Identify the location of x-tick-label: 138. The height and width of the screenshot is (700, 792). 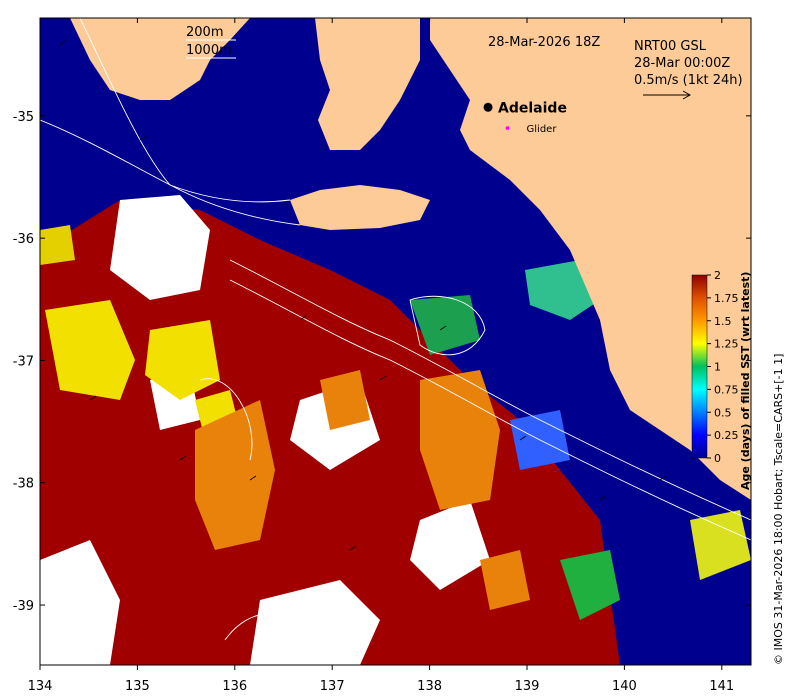
(429, 686).